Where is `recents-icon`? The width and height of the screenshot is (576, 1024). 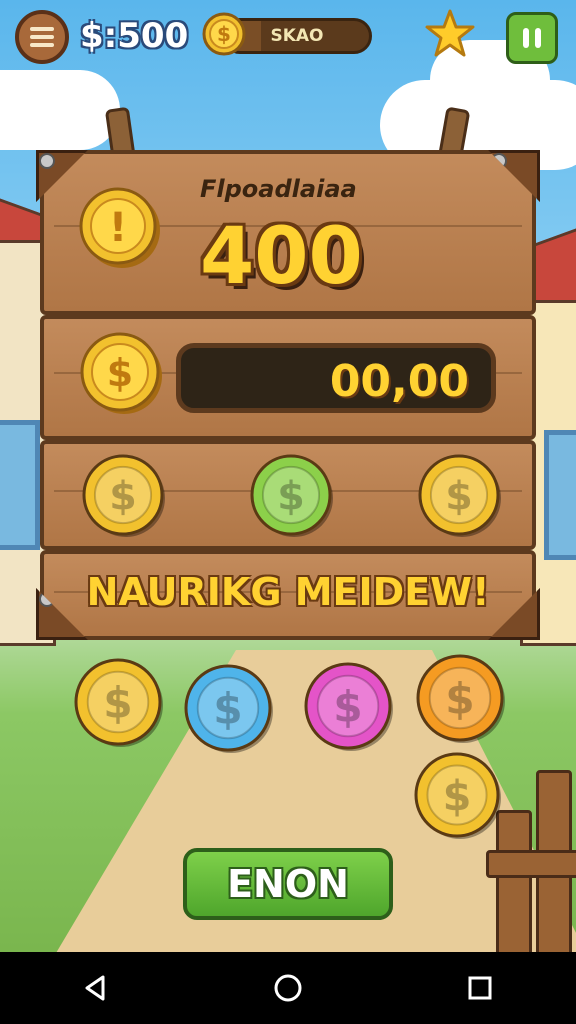 recents-icon is located at coordinates (480, 988).